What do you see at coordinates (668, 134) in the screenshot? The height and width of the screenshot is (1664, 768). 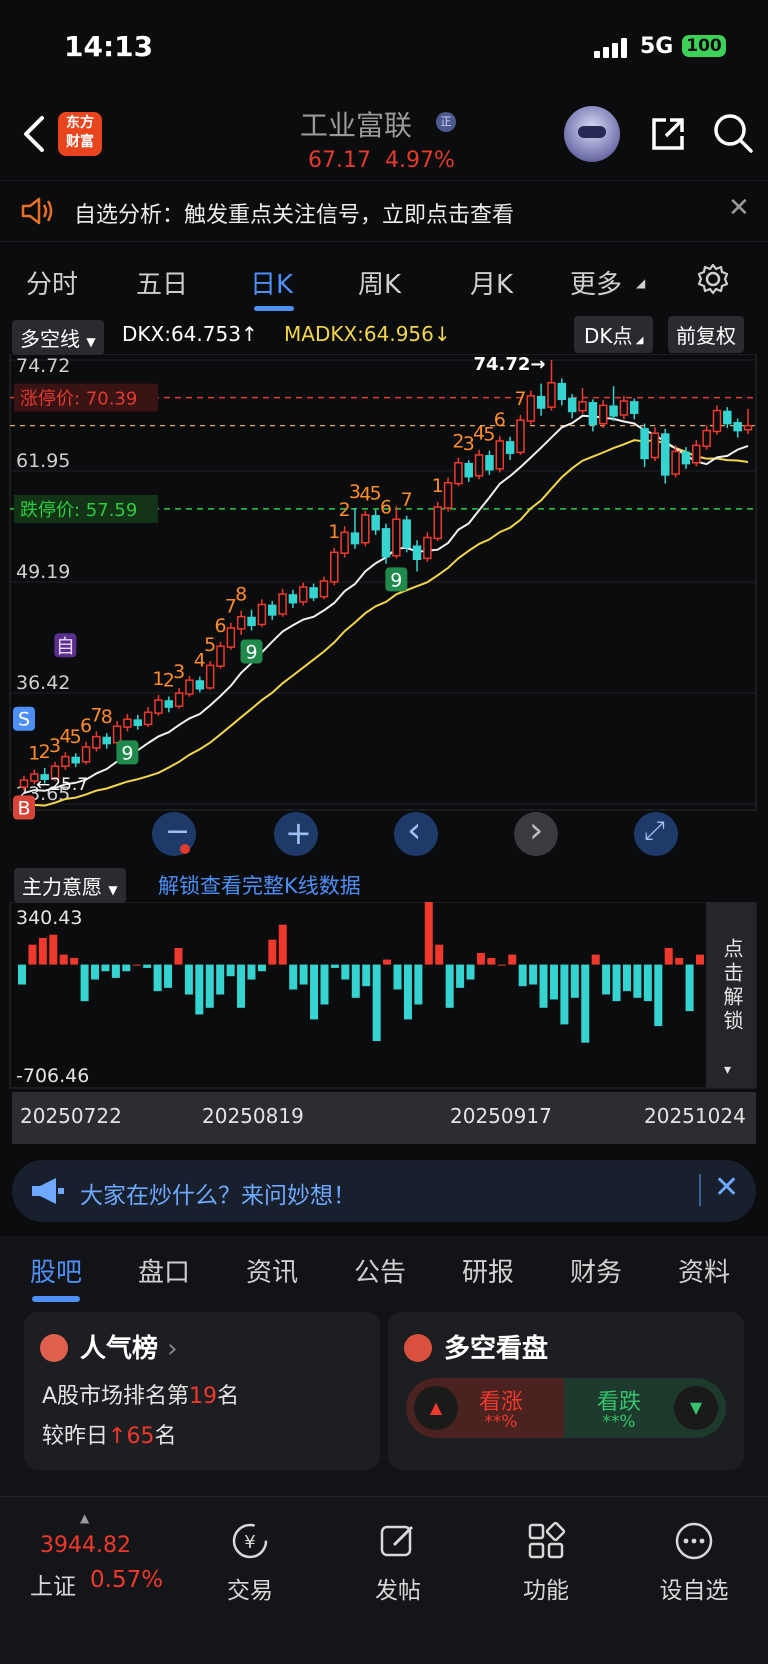 I see `share-icon` at bounding box center [668, 134].